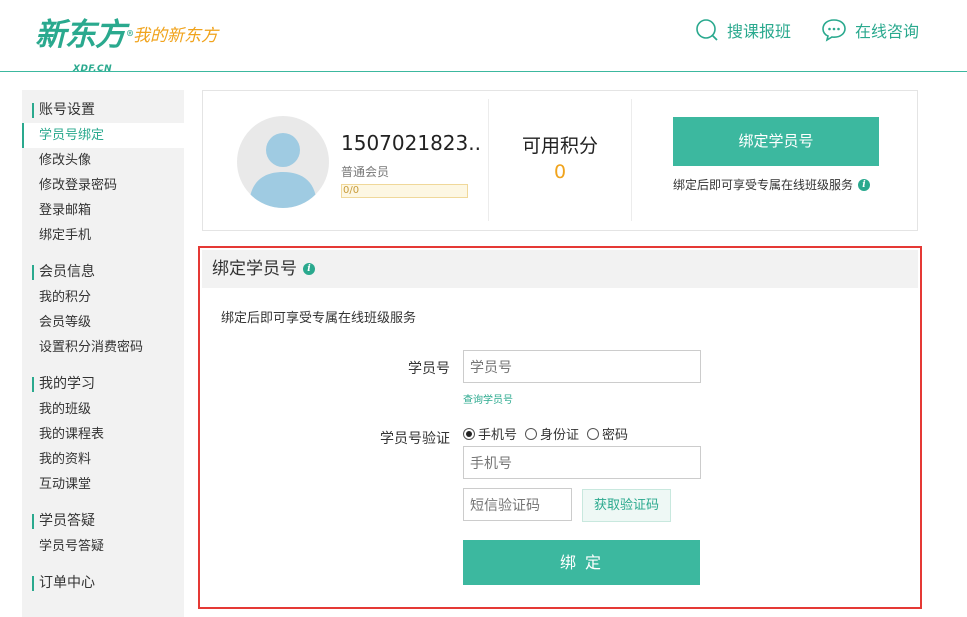  Describe the element at coordinates (483, 37) in the screenshot. I see `top-header: 新东方 ® XDF.CN 我的新东方 搜课报班 在线咨询` at that location.